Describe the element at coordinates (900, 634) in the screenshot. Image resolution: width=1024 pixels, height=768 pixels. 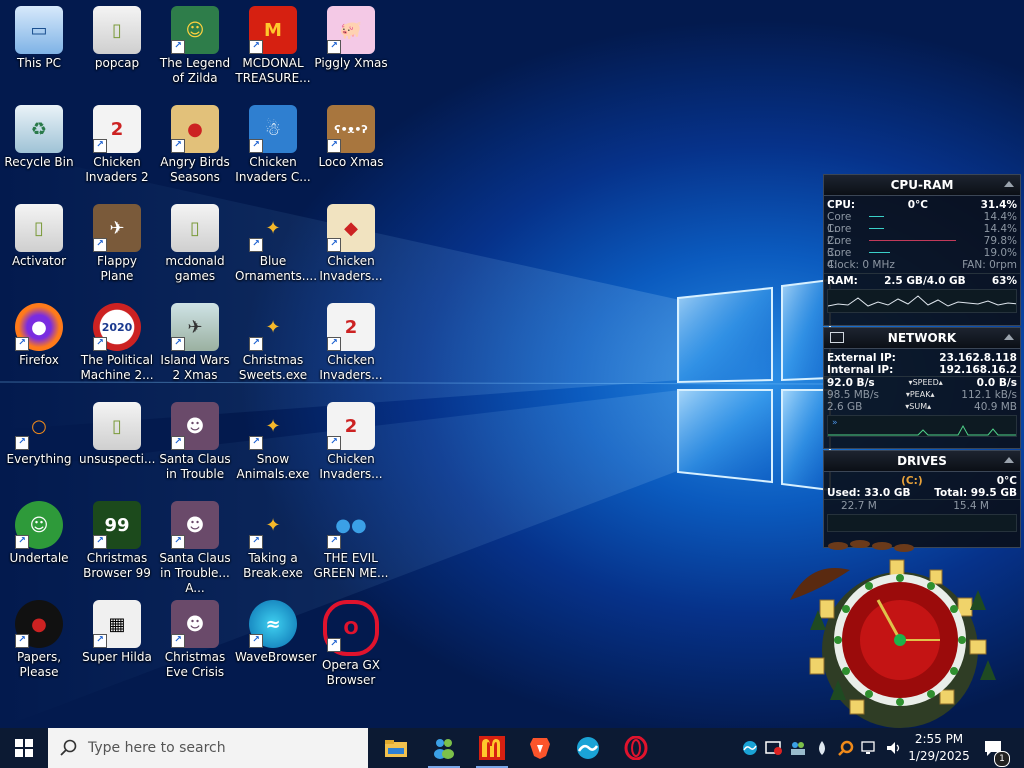
I see `christmas-clock-gadget` at that location.